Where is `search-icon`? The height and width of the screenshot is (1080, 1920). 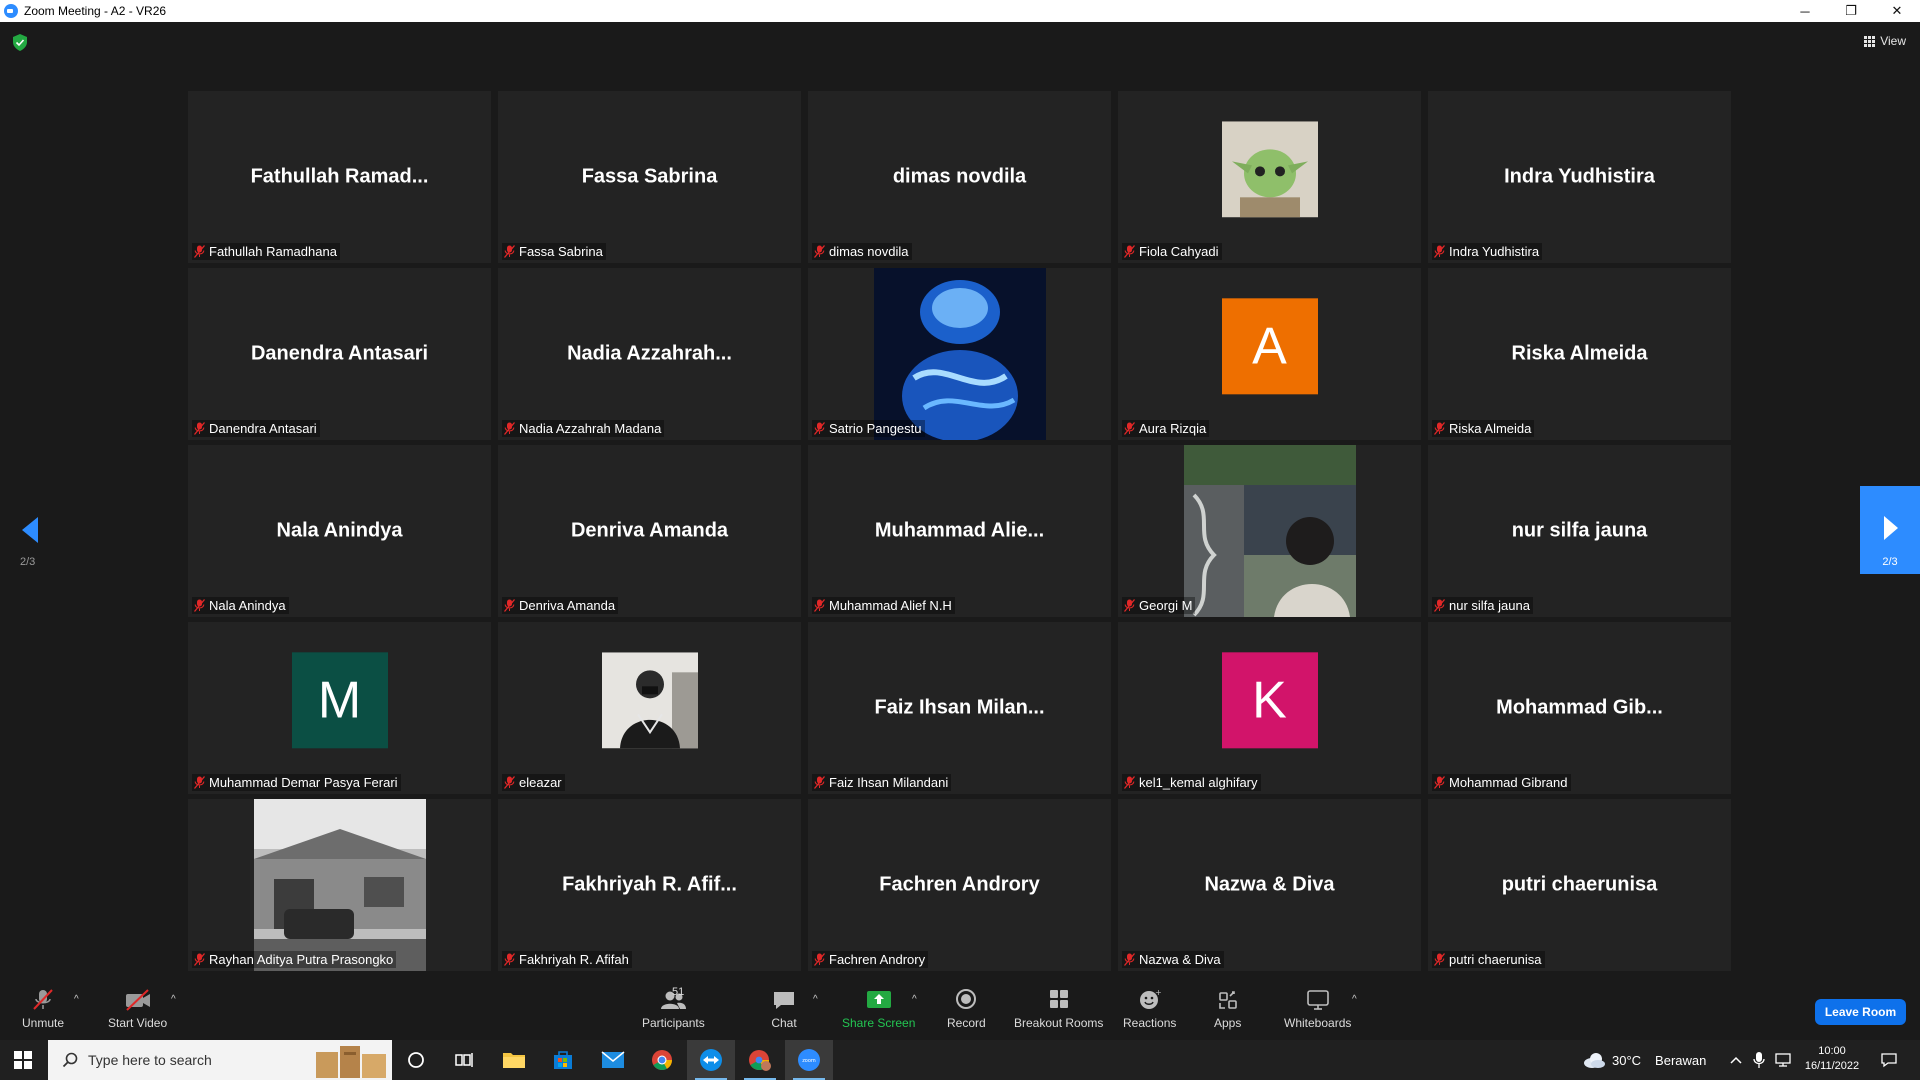
search-icon is located at coordinates (70, 1060).